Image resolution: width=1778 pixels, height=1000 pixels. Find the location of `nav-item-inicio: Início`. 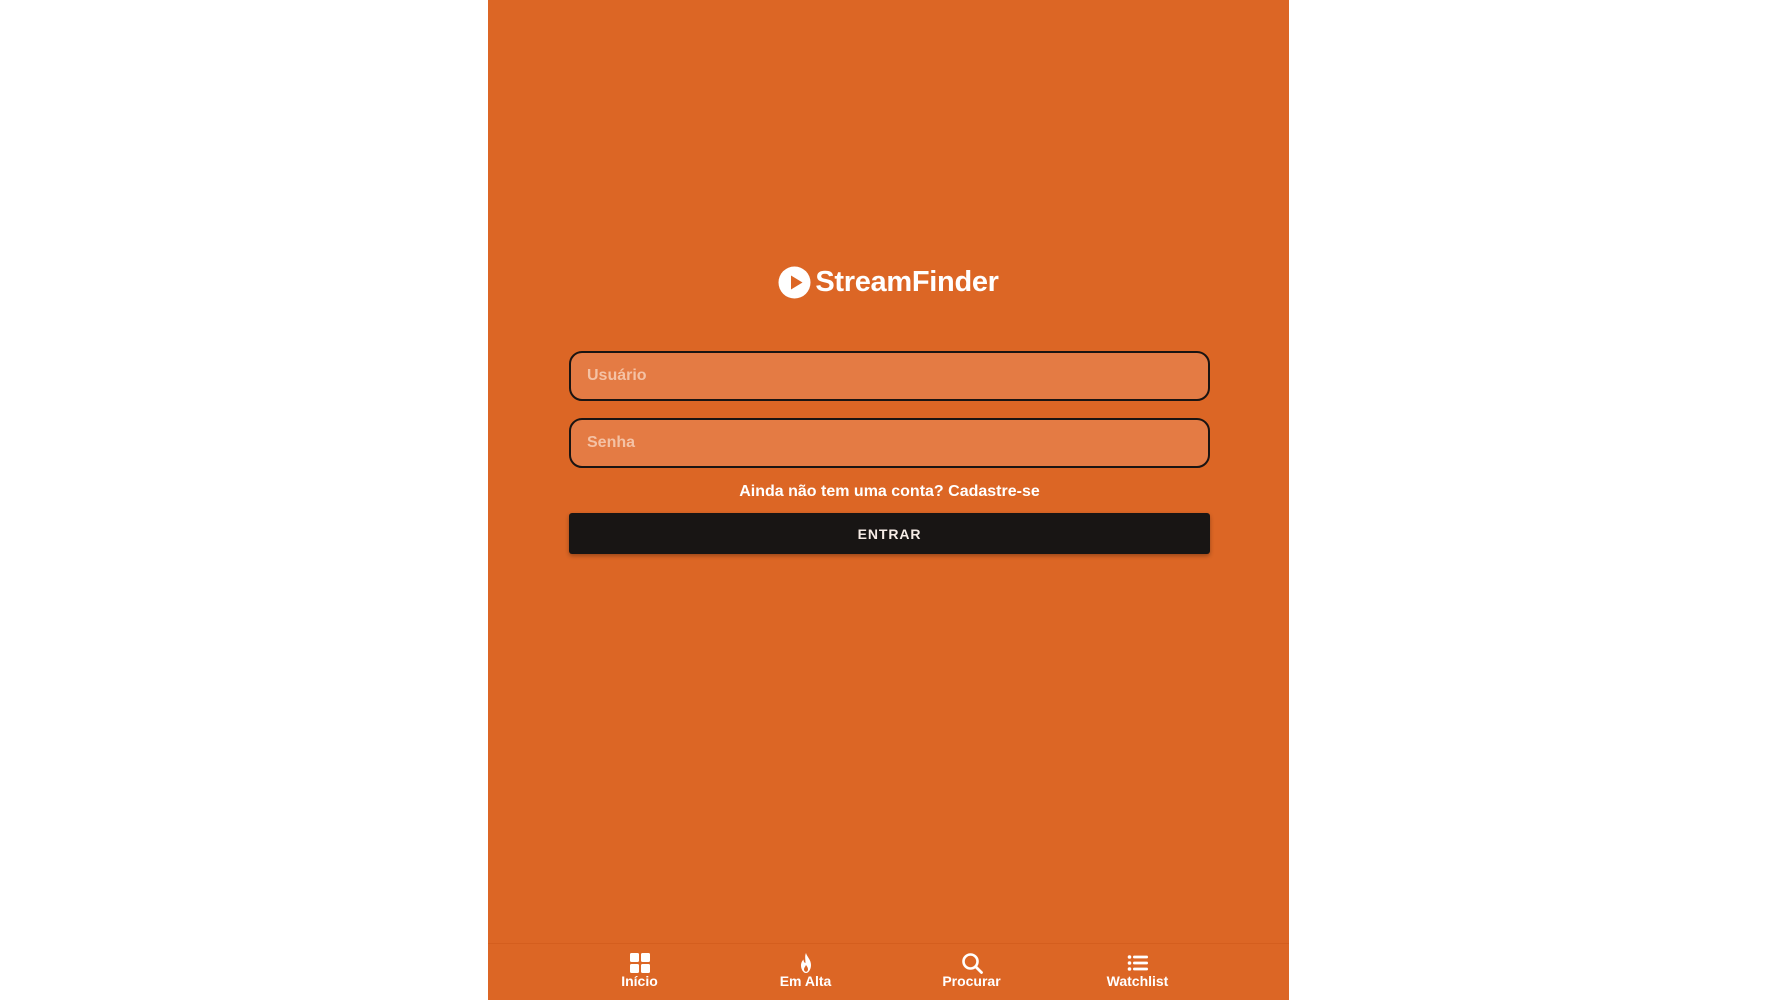

nav-item-inicio: Início is located at coordinates (640, 972).